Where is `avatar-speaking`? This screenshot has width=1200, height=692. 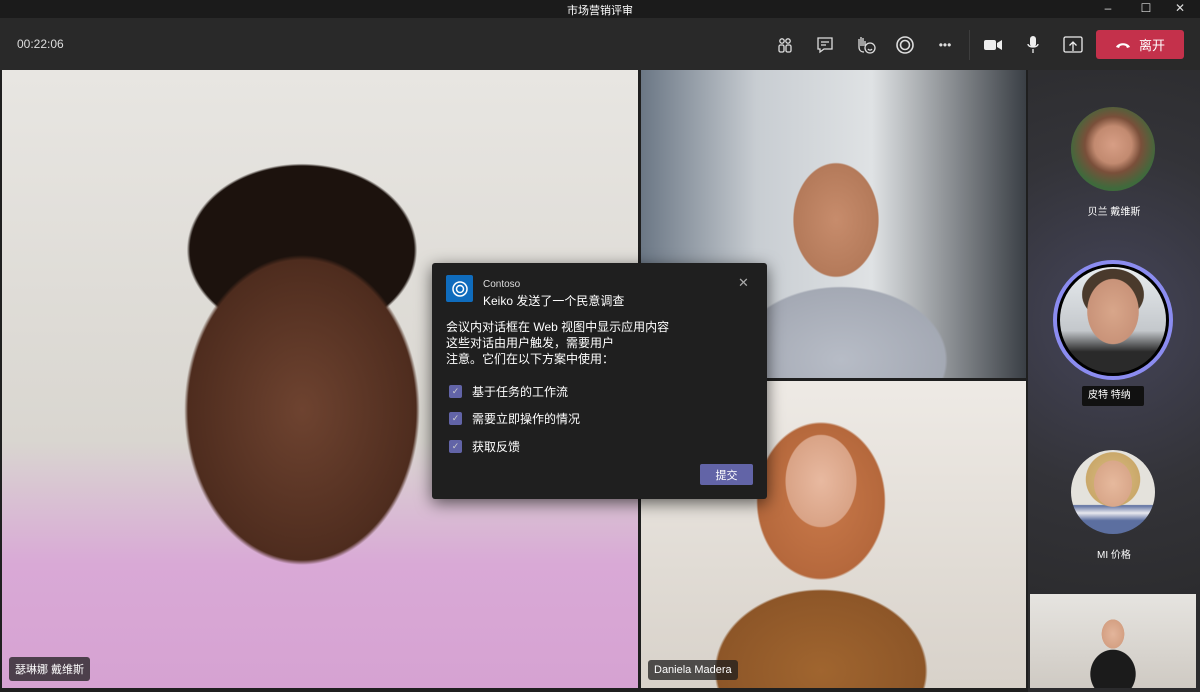 avatar-speaking is located at coordinates (1113, 320).